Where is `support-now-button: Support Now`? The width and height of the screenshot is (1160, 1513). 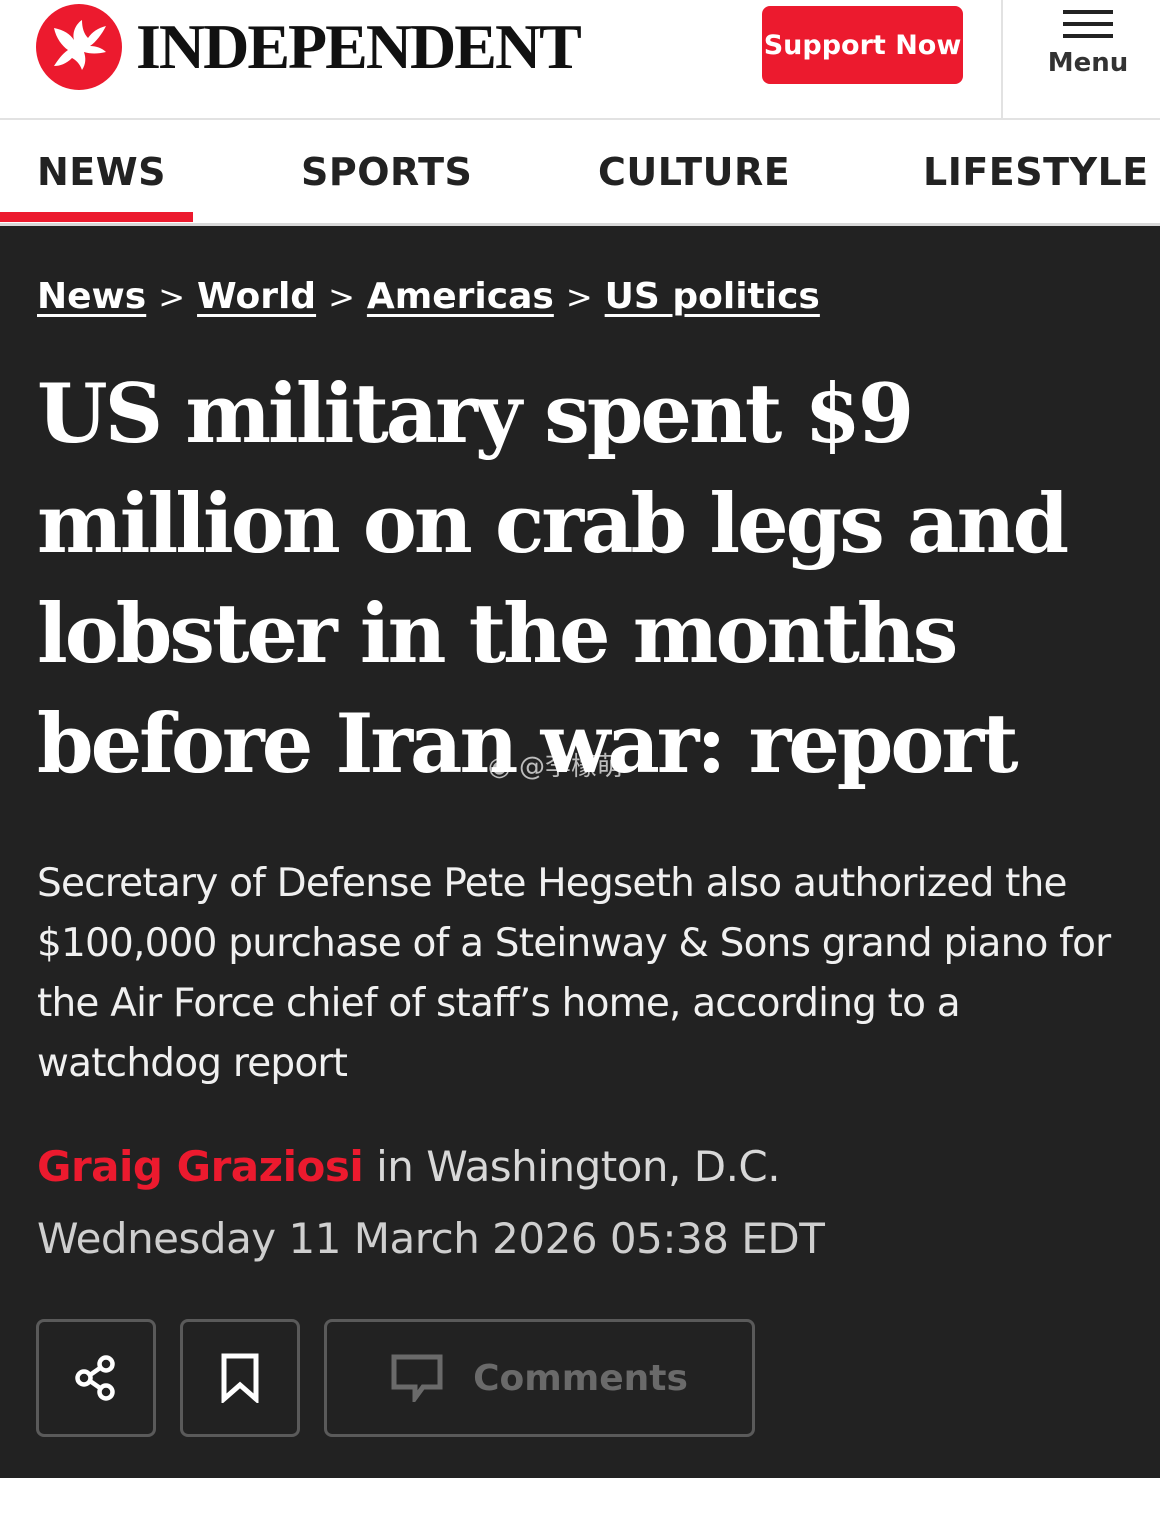
support-now-button: Support Now is located at coordinates (862, 45).